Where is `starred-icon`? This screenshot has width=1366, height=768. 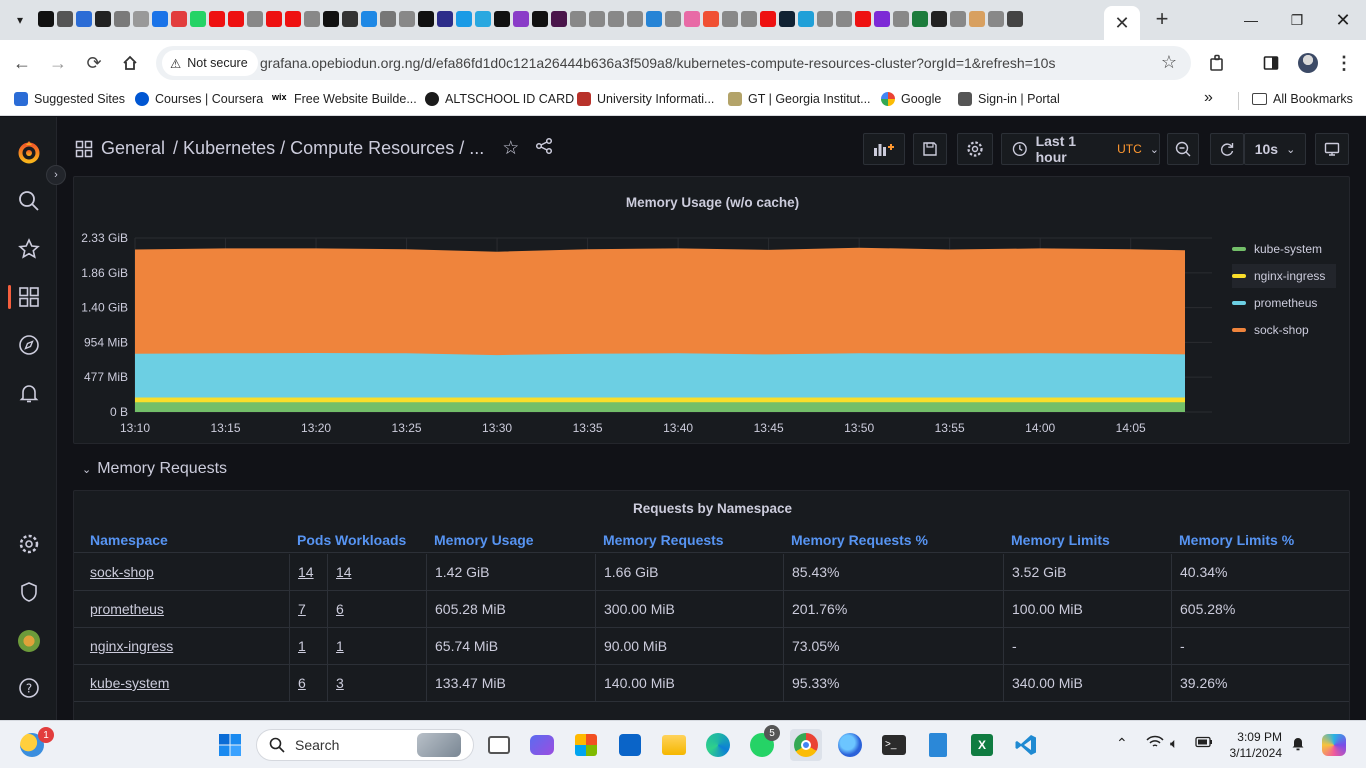 starred-icon is located at coordinates (29, 249).